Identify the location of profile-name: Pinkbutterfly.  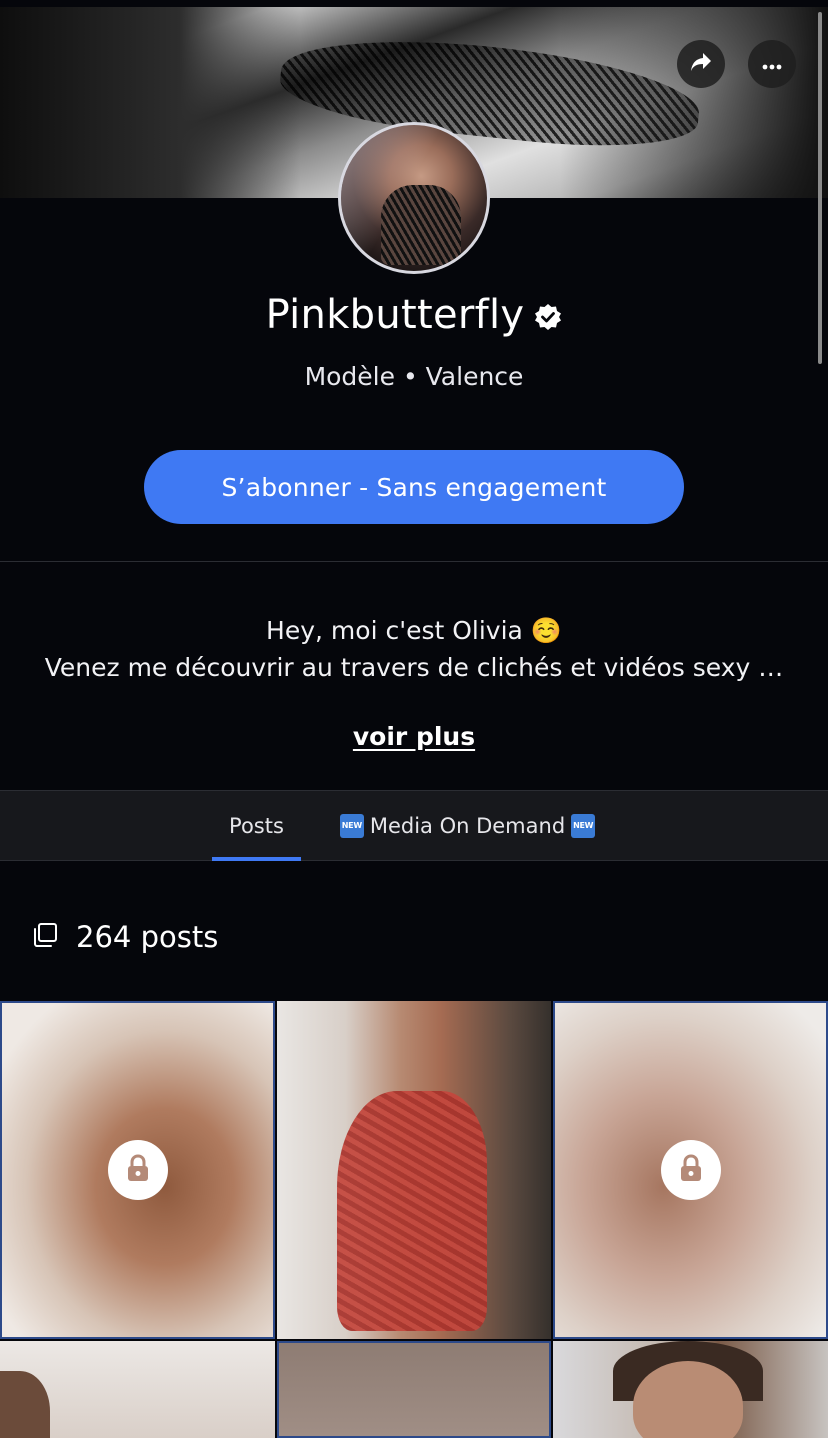
(395, 315).